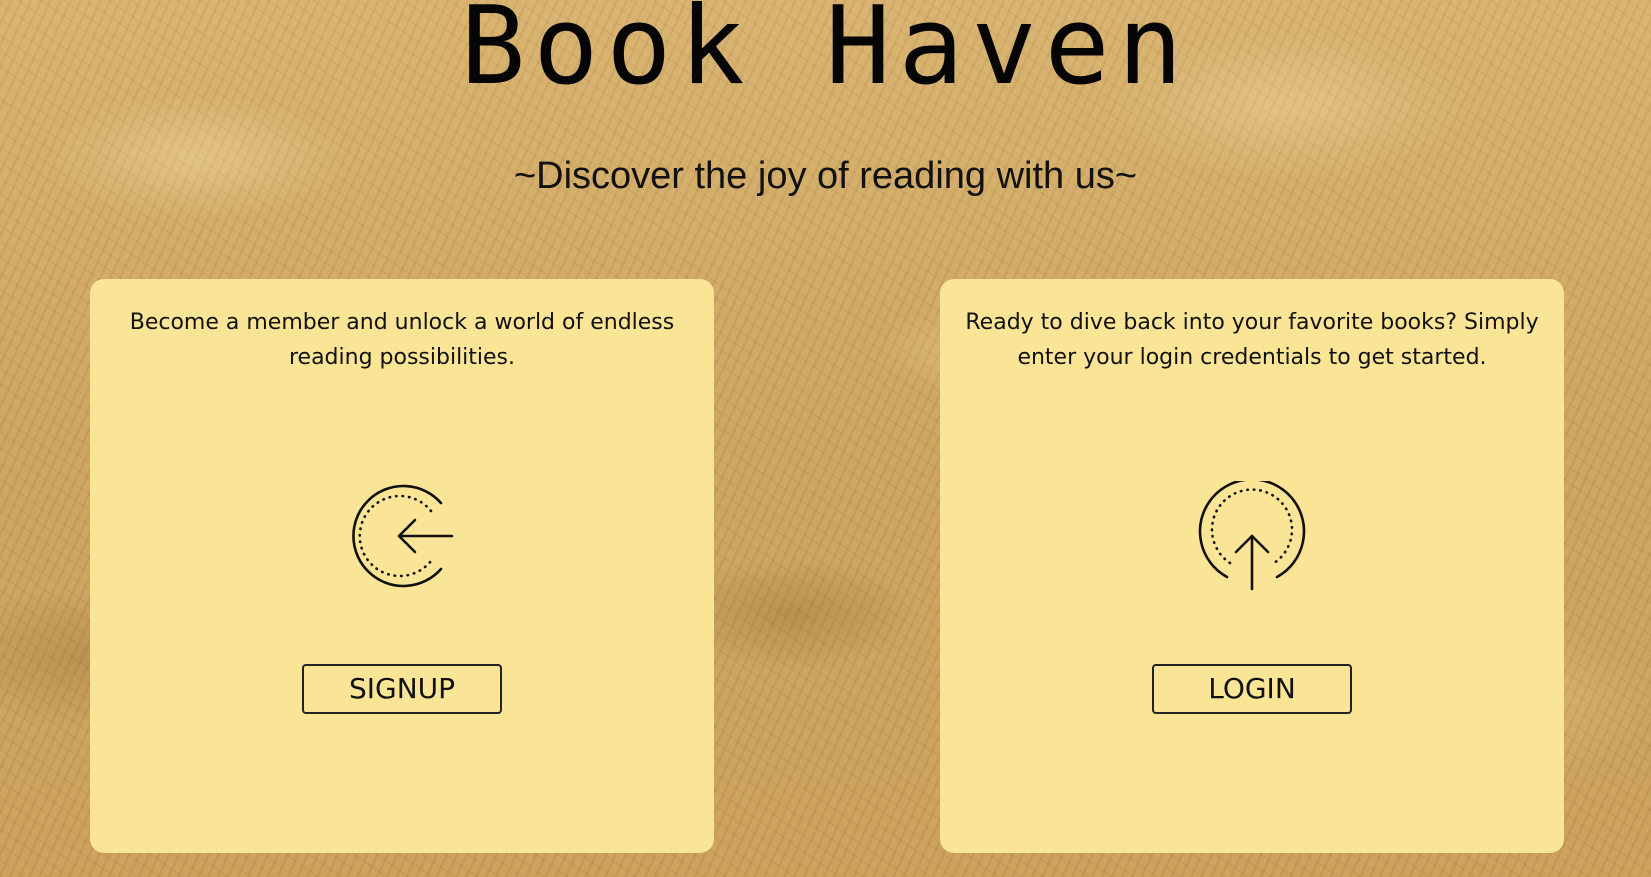  I want to click on login-button: LOGIN, so click(1252, 689).